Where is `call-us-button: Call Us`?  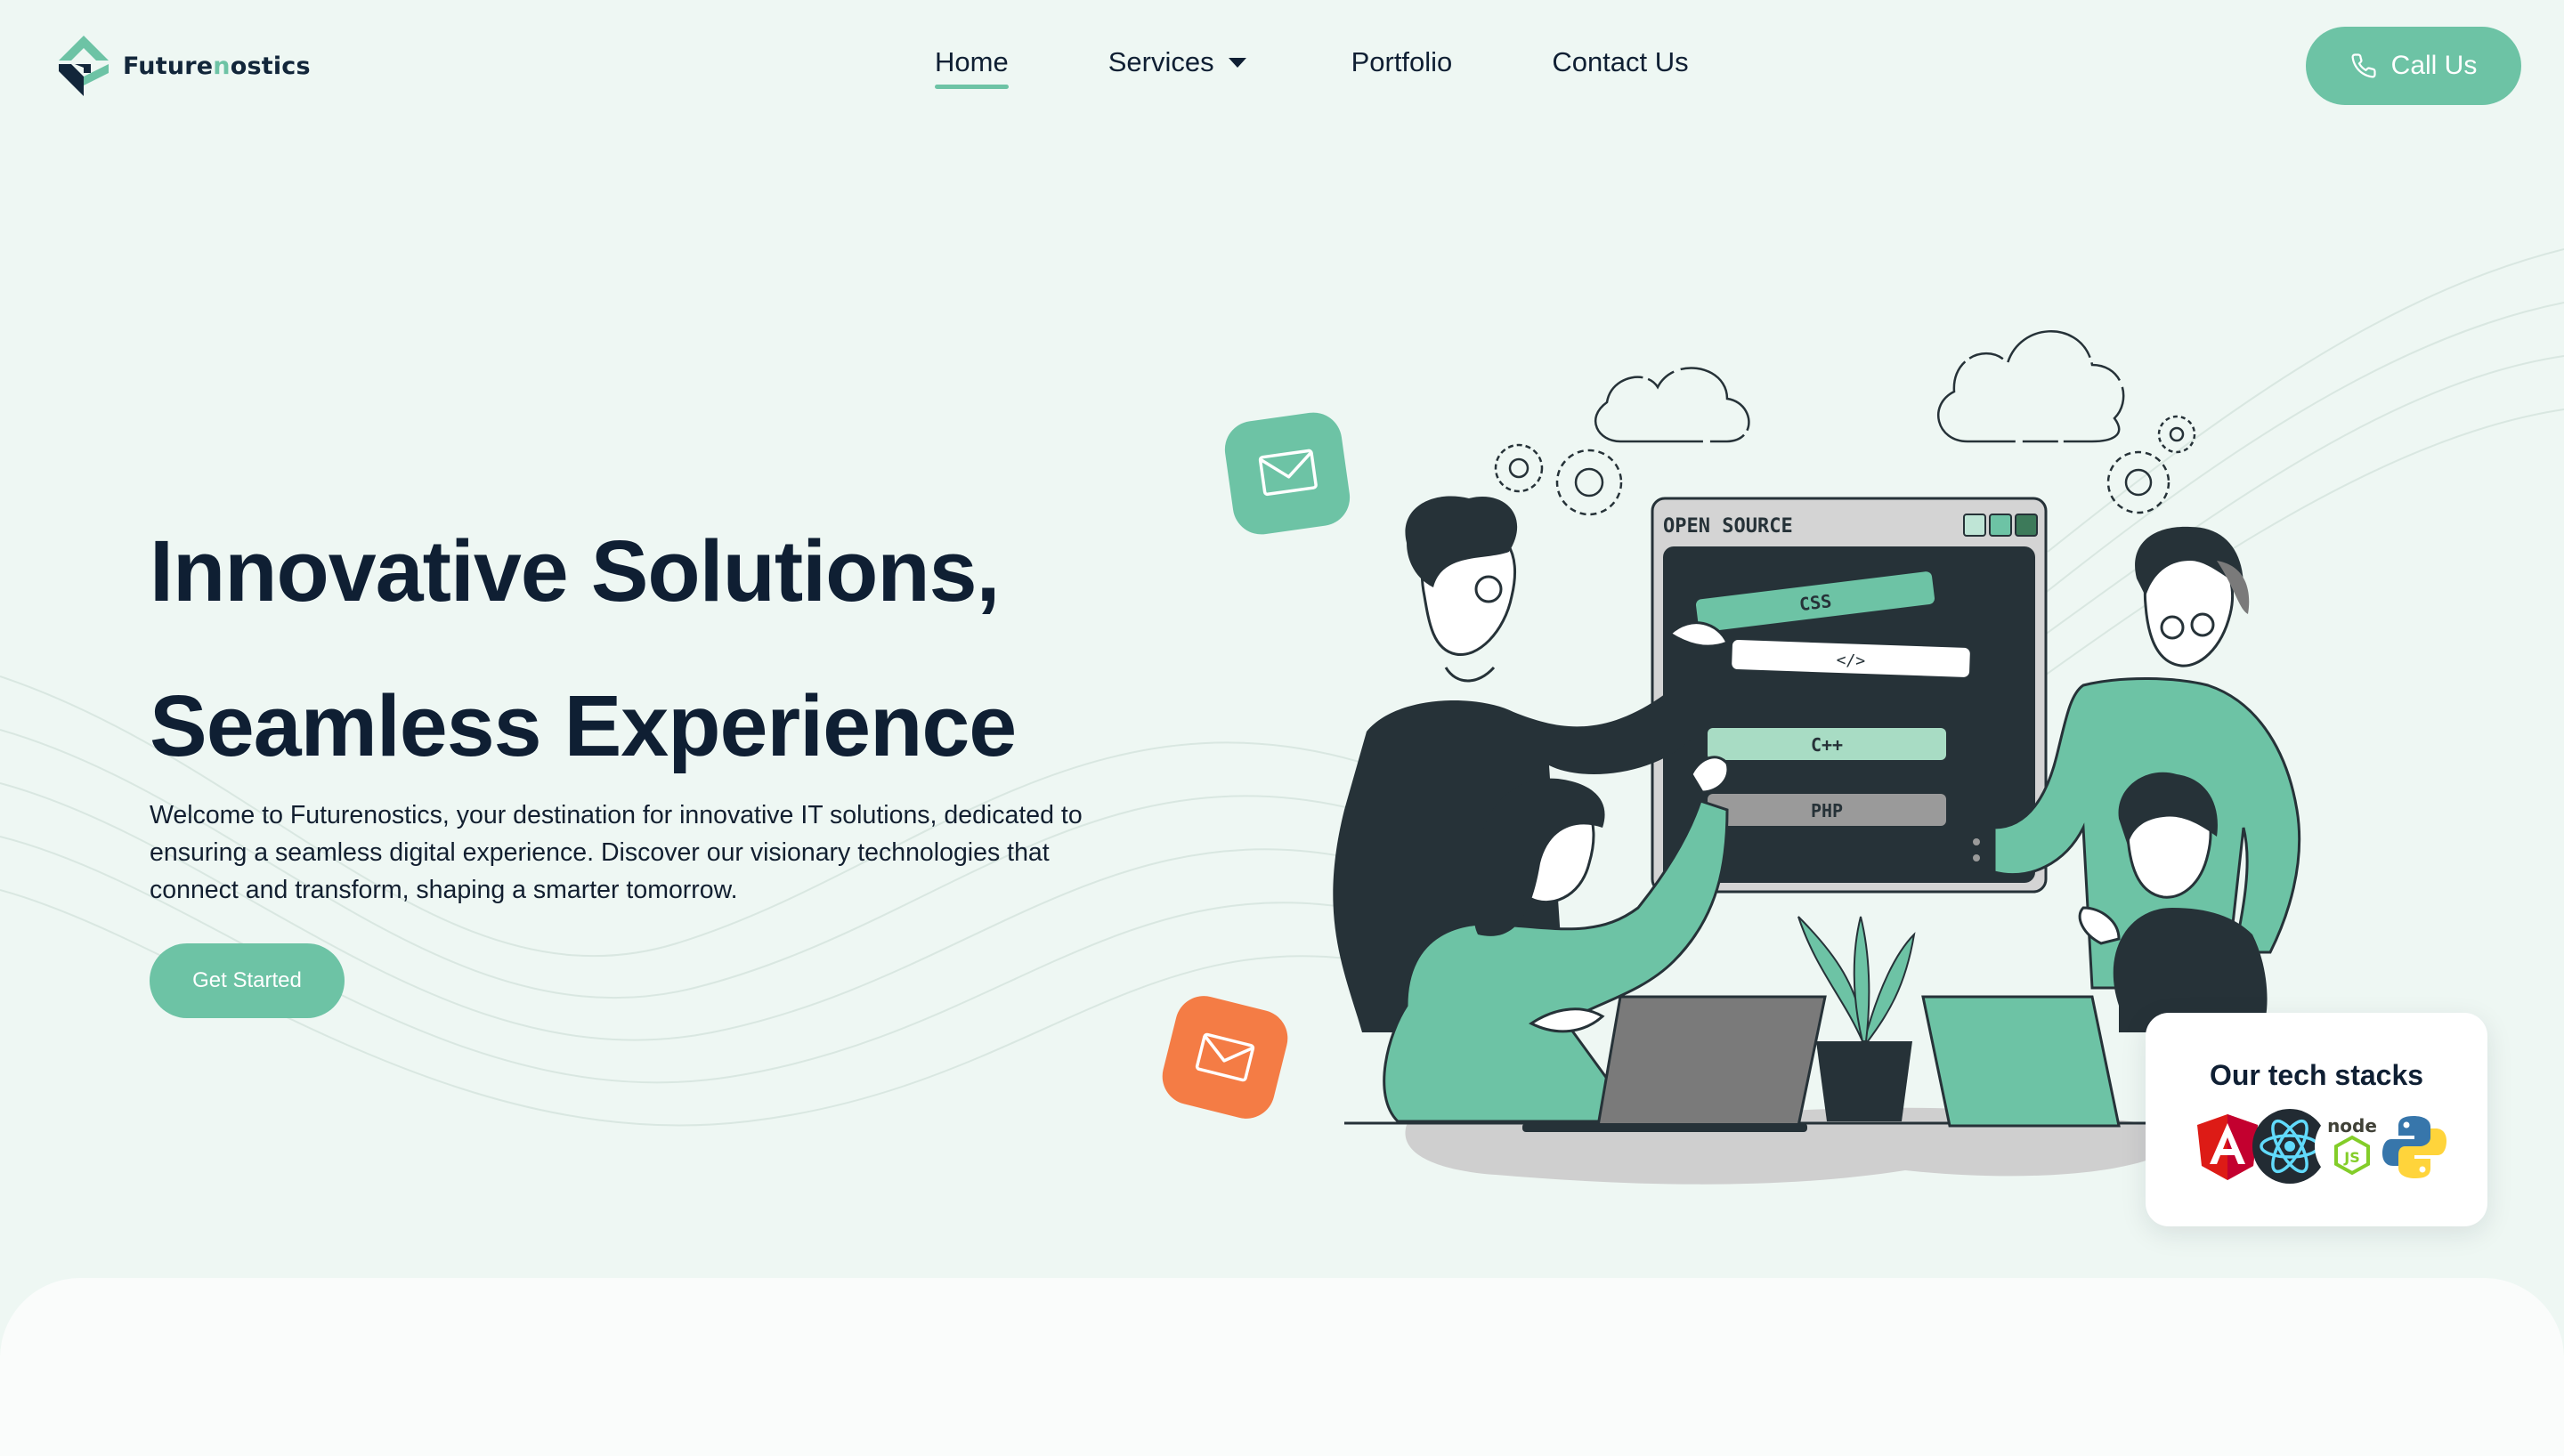 call-us-button: Call Us is located at coordinates (2413, 66).